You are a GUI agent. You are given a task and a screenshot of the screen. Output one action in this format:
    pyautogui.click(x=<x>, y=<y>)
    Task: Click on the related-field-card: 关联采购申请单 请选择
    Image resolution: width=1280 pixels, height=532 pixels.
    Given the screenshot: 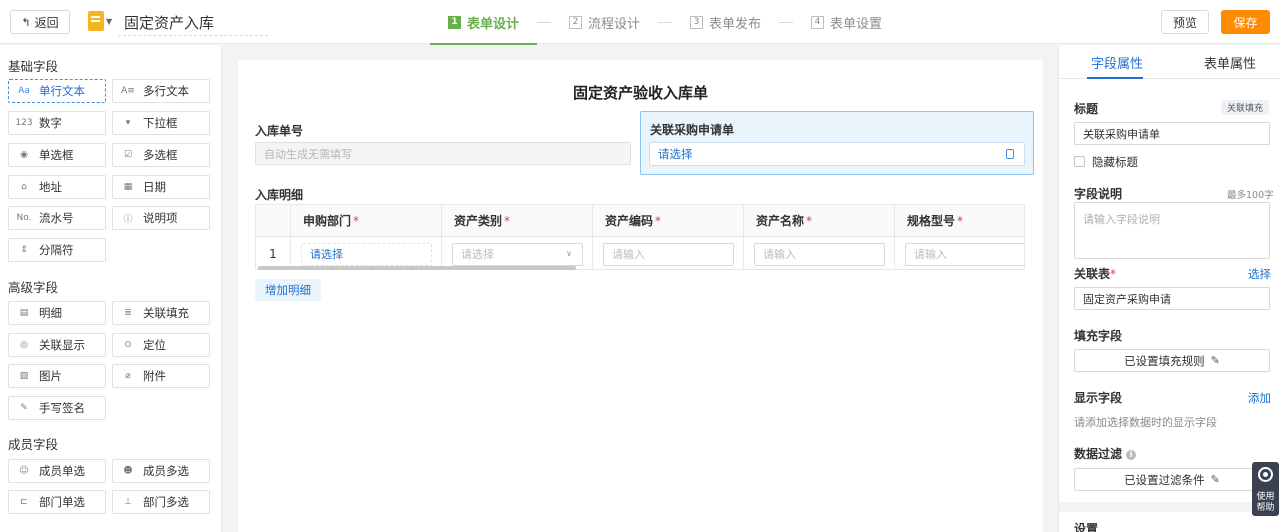 What is the action you would take?
    pyautogui.click(x=837, y=143)
    